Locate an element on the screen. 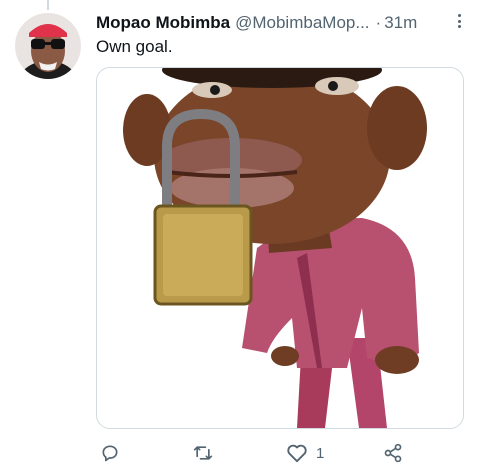 The height and width of the screenshot is (468, 480). avatar is located at coordinates (48, 46).